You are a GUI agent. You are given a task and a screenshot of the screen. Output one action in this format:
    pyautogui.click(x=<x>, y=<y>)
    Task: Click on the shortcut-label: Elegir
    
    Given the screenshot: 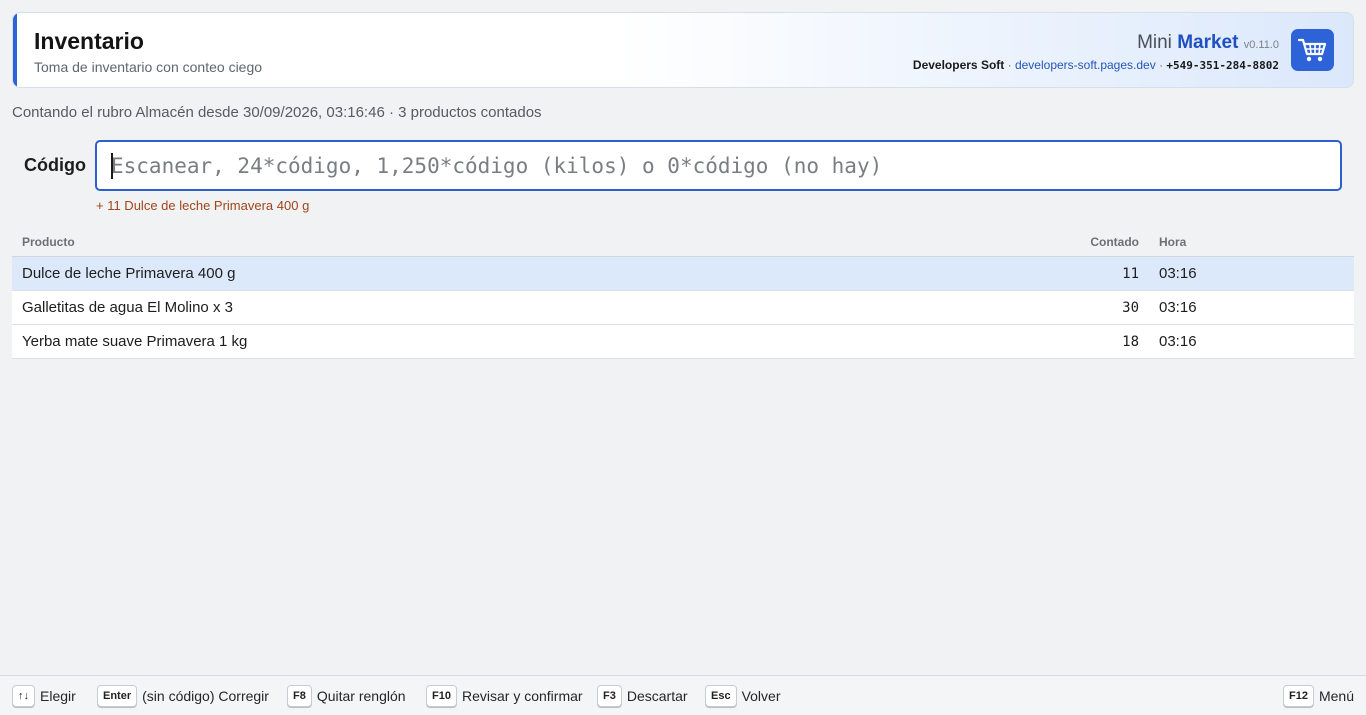 What is the action you would take?
    pyautogui.click(x=58, y=696)
    